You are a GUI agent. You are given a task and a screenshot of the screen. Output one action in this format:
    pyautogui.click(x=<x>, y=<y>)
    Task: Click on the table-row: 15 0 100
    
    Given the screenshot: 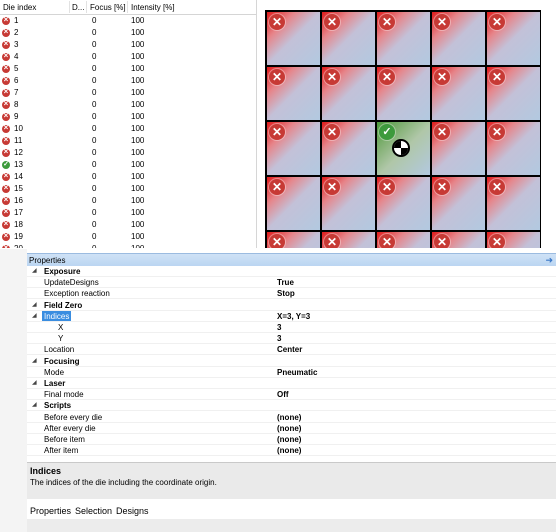 What is the action you would take?
    pyautogui.click(x=128, y=189)
    